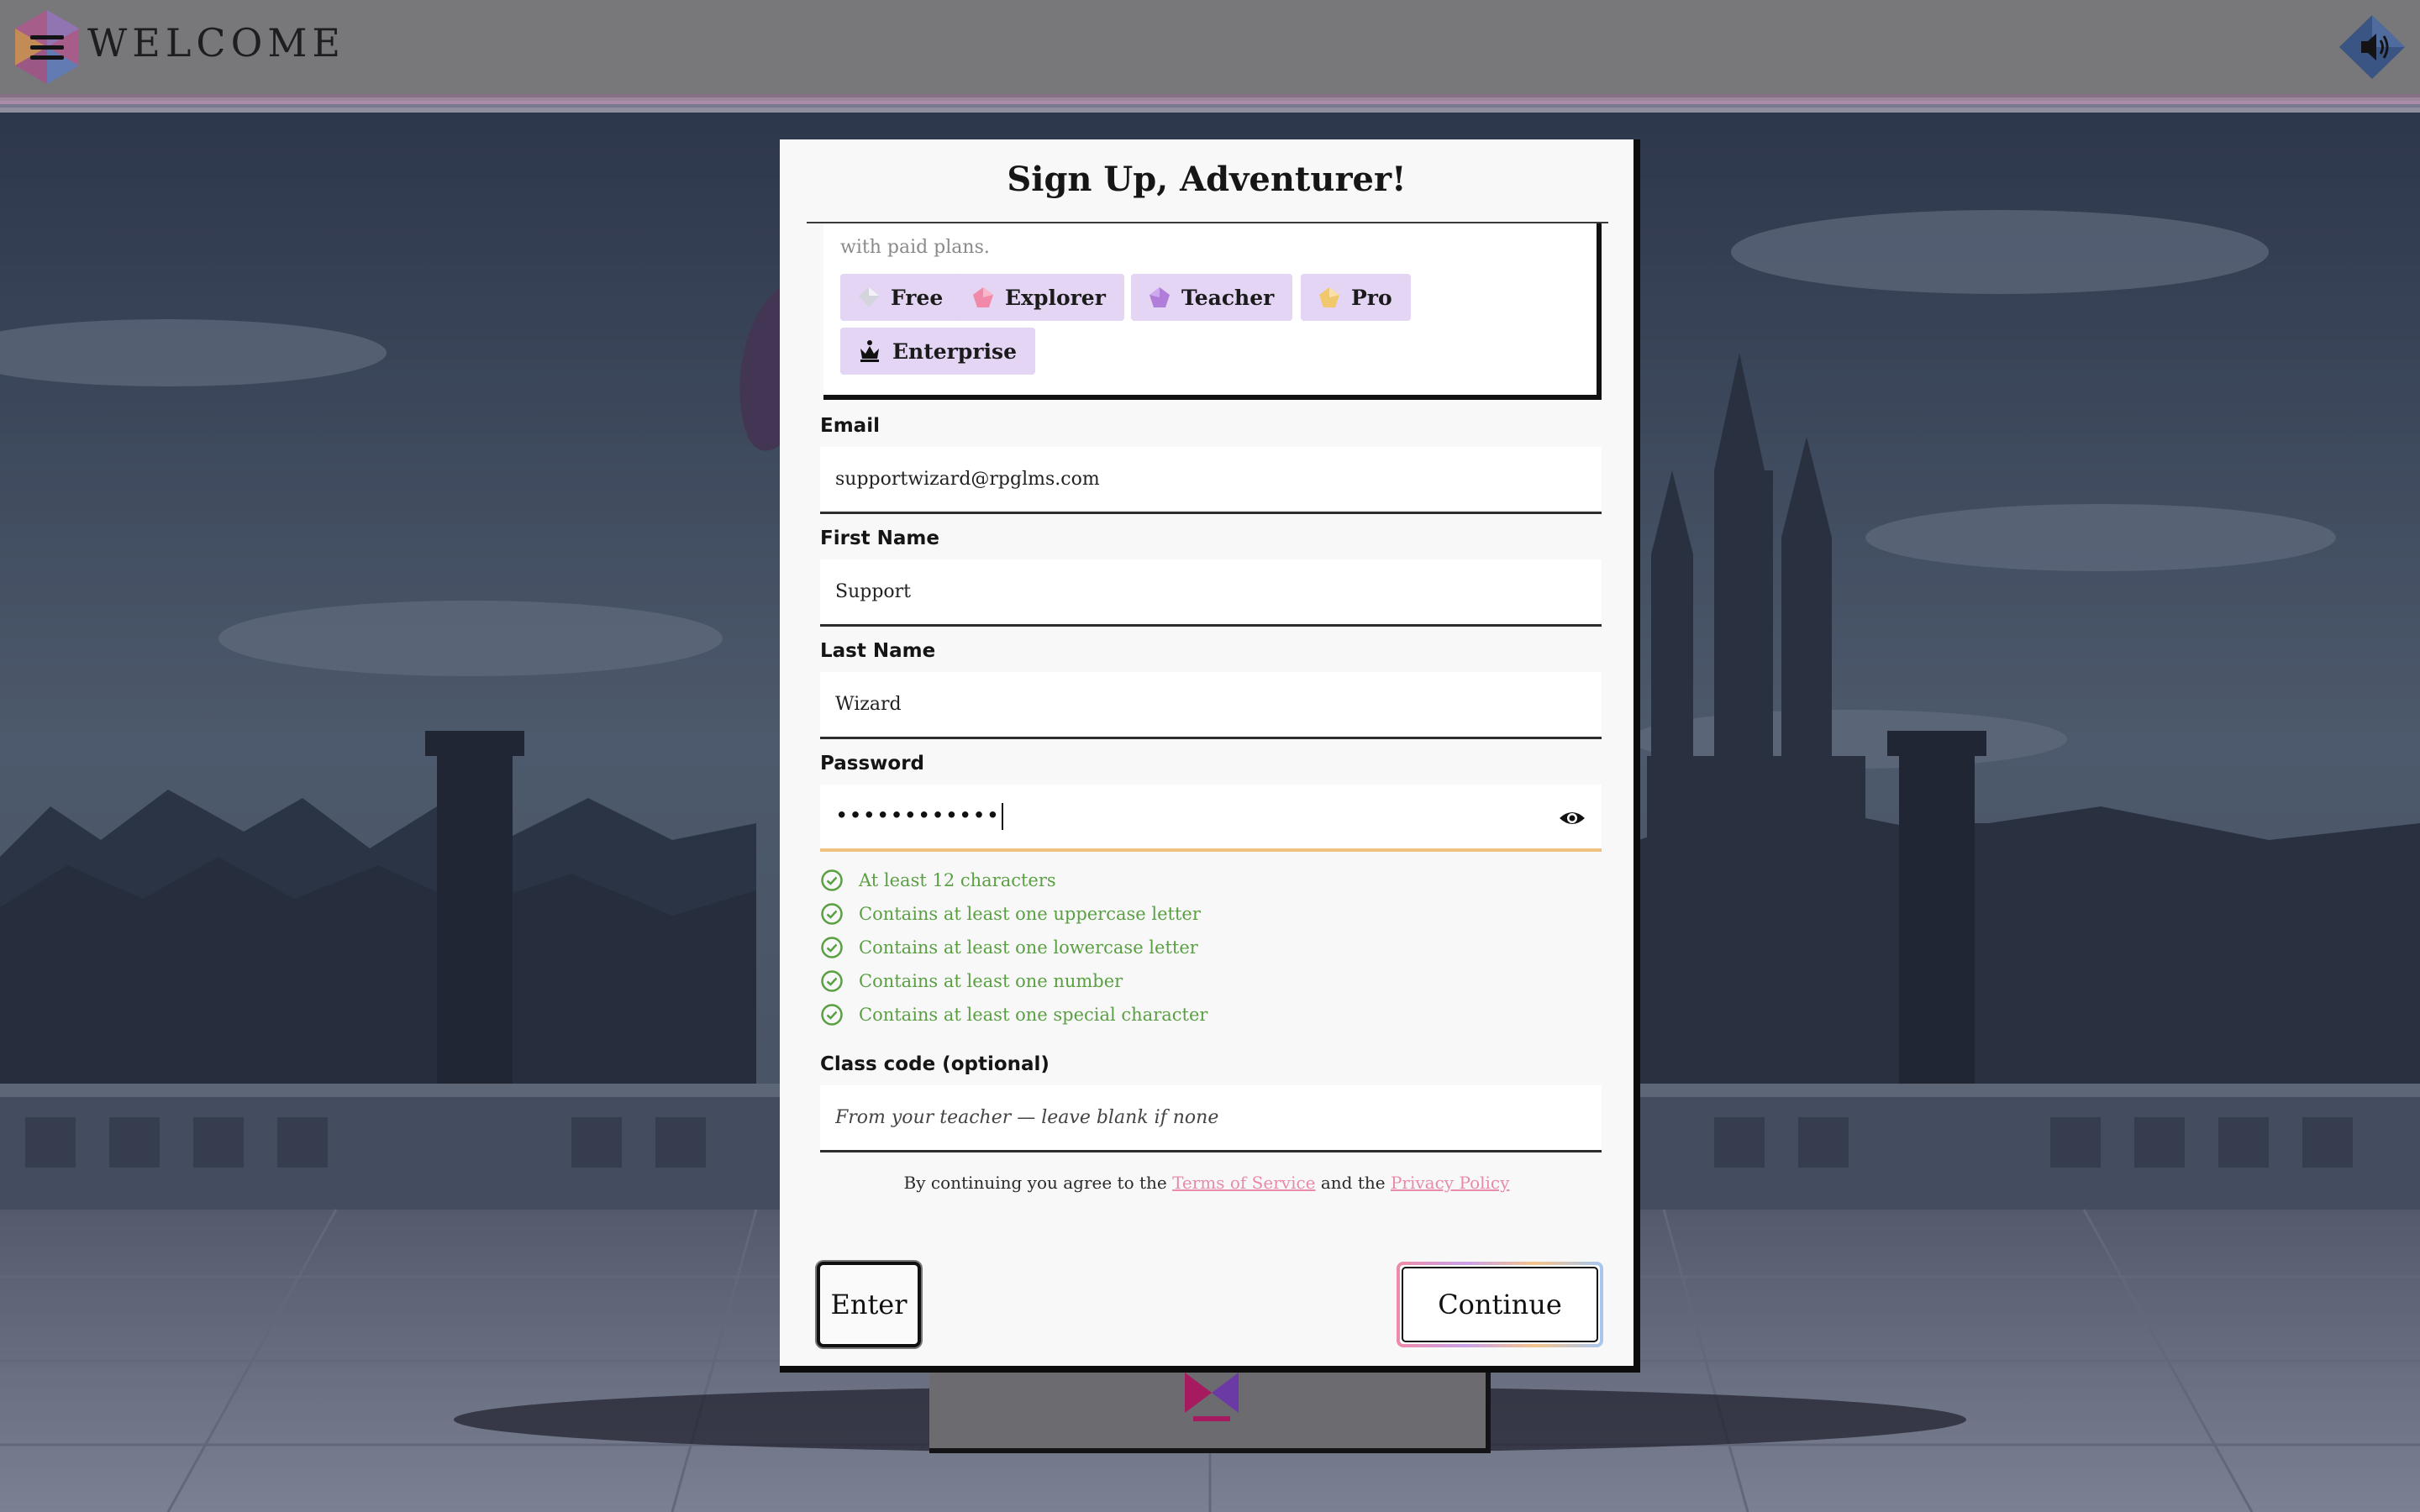 This screenshot has width=2420, height=1512. I want to click on crown-icon, so click(870, 351).